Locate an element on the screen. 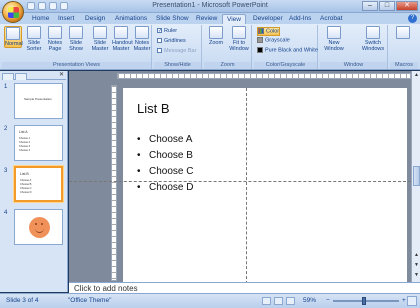 The image size is (420, 308). thumbnail-title: List B is located at coordinates (24, 174).